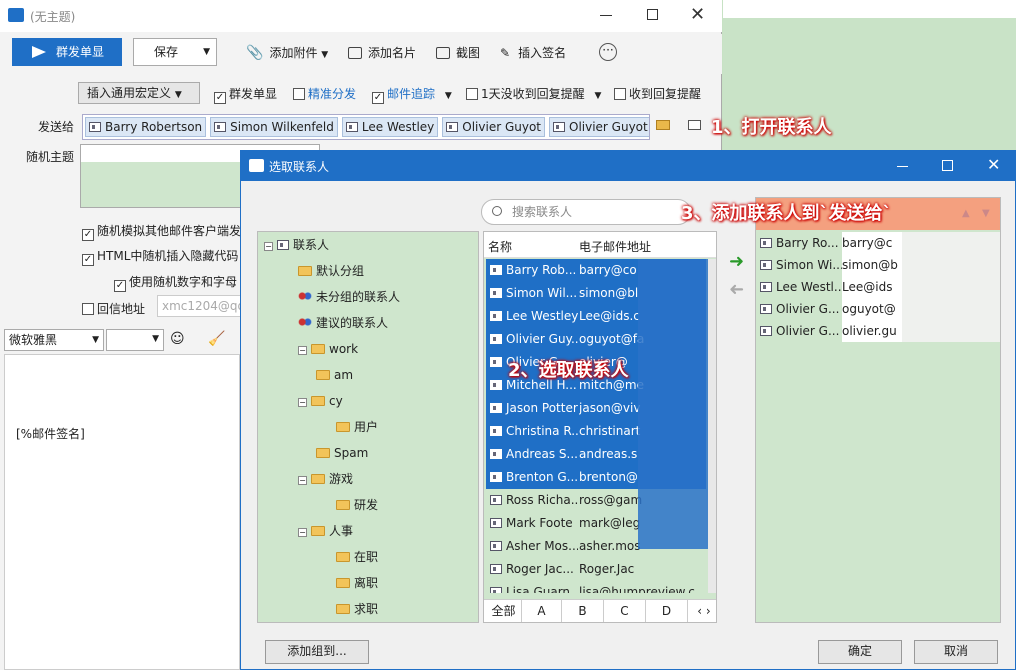  What do you see at coordinates (357, 557) in the screenshot?
I see `tree-item: 在职` at bounding box center [357, 557].